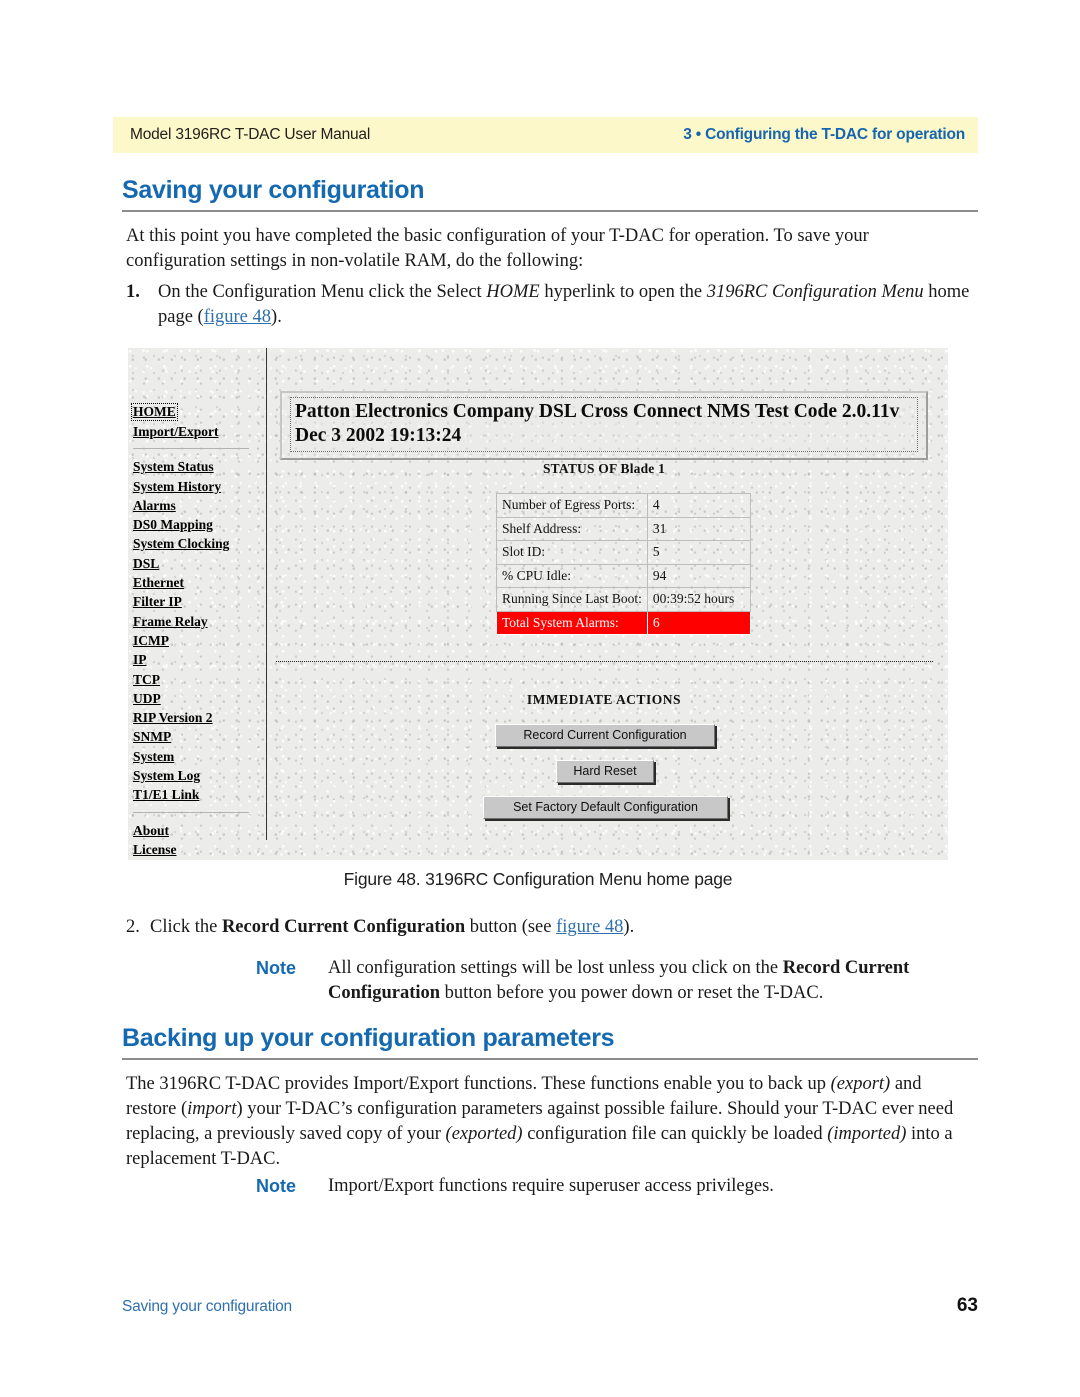  What do you see at coordinates (237, 317) in the screenshot?
I see `figure-48-link-step1: figure 48` at bounding box center [237, 317].